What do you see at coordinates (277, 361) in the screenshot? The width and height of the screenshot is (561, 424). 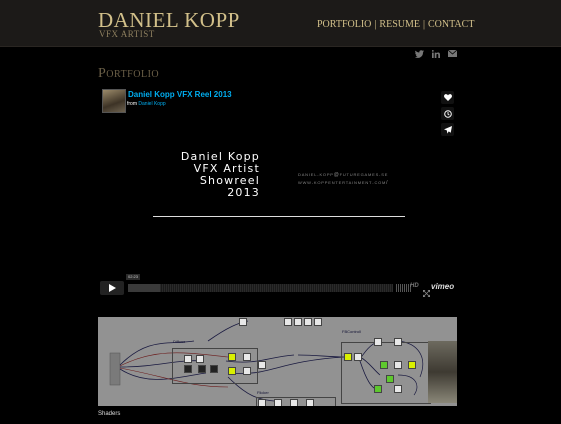 I see `shader-graph-image: Diffuse FBControll Flicker` at bounding box center [277, 361].